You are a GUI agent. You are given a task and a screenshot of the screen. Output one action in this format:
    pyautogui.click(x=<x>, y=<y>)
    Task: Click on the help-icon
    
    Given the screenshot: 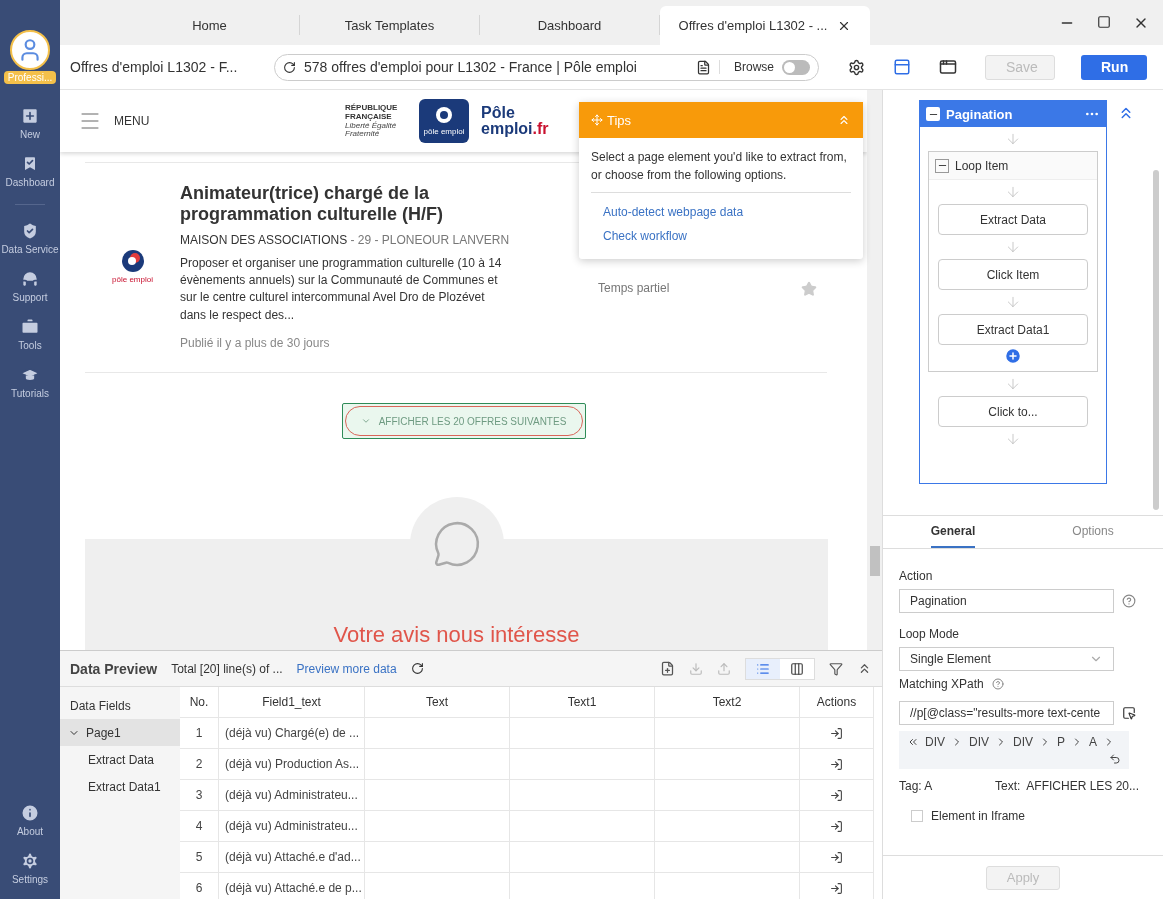 What is the action you would take?
    pyautogui.click(x=997, y=684)
    